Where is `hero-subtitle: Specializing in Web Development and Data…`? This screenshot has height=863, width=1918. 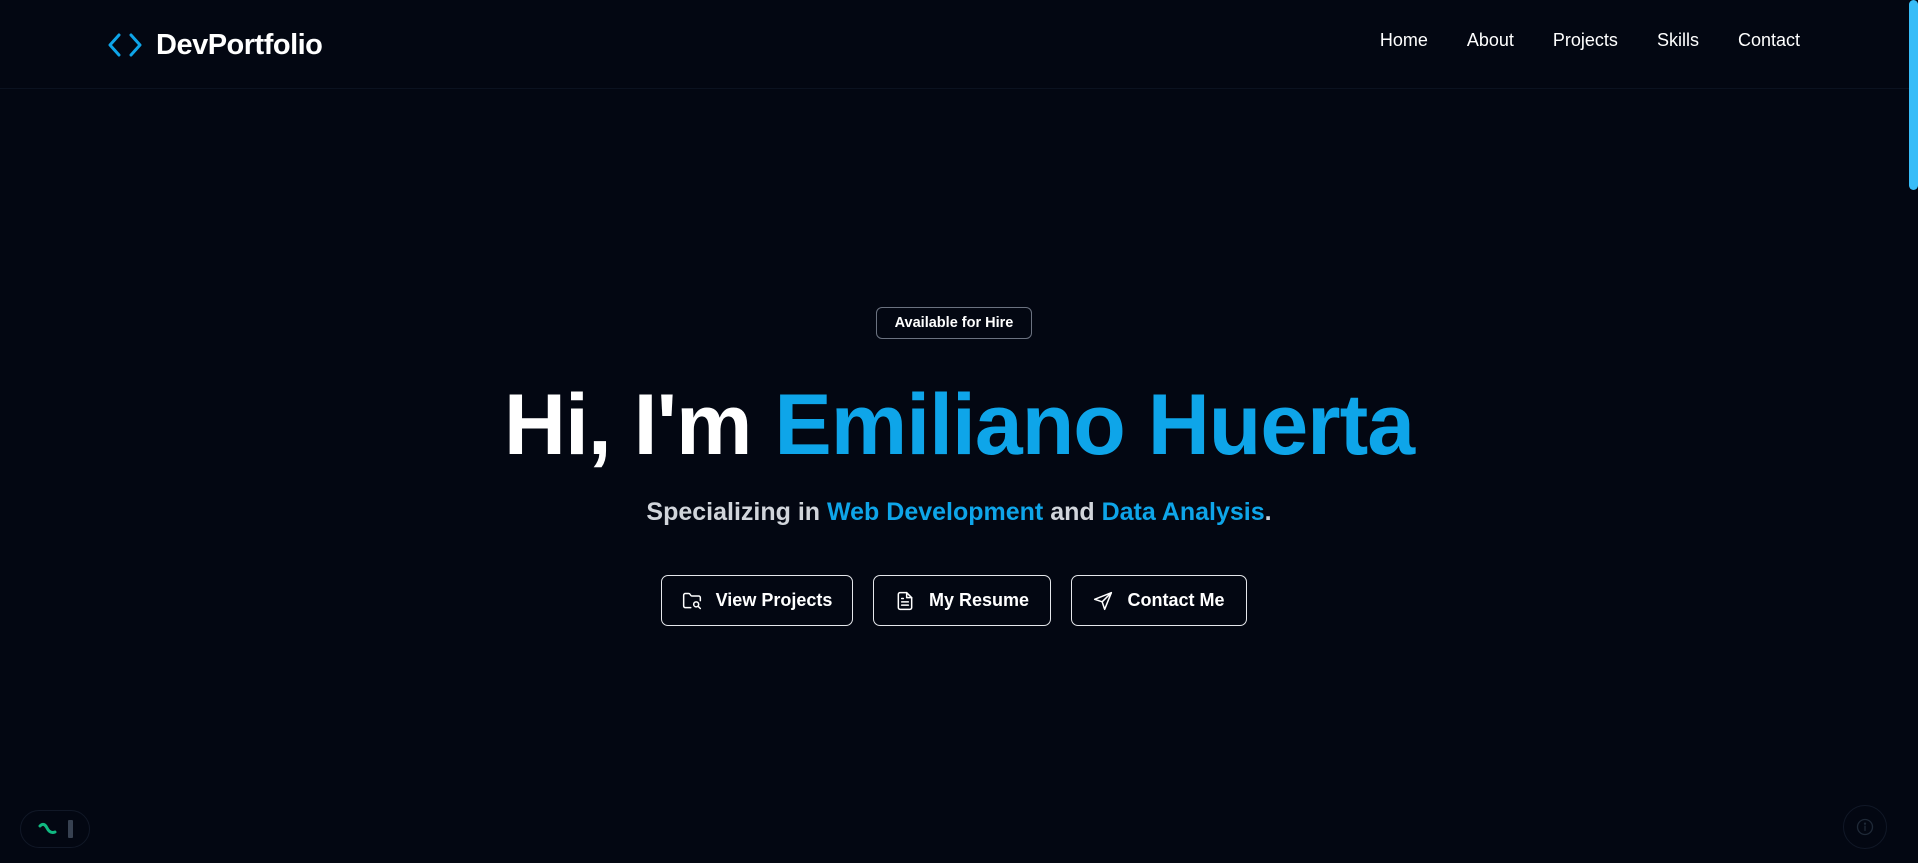
hero-subtitle: Specializing in Web Development and Data… is located at coordinates (959, 512).